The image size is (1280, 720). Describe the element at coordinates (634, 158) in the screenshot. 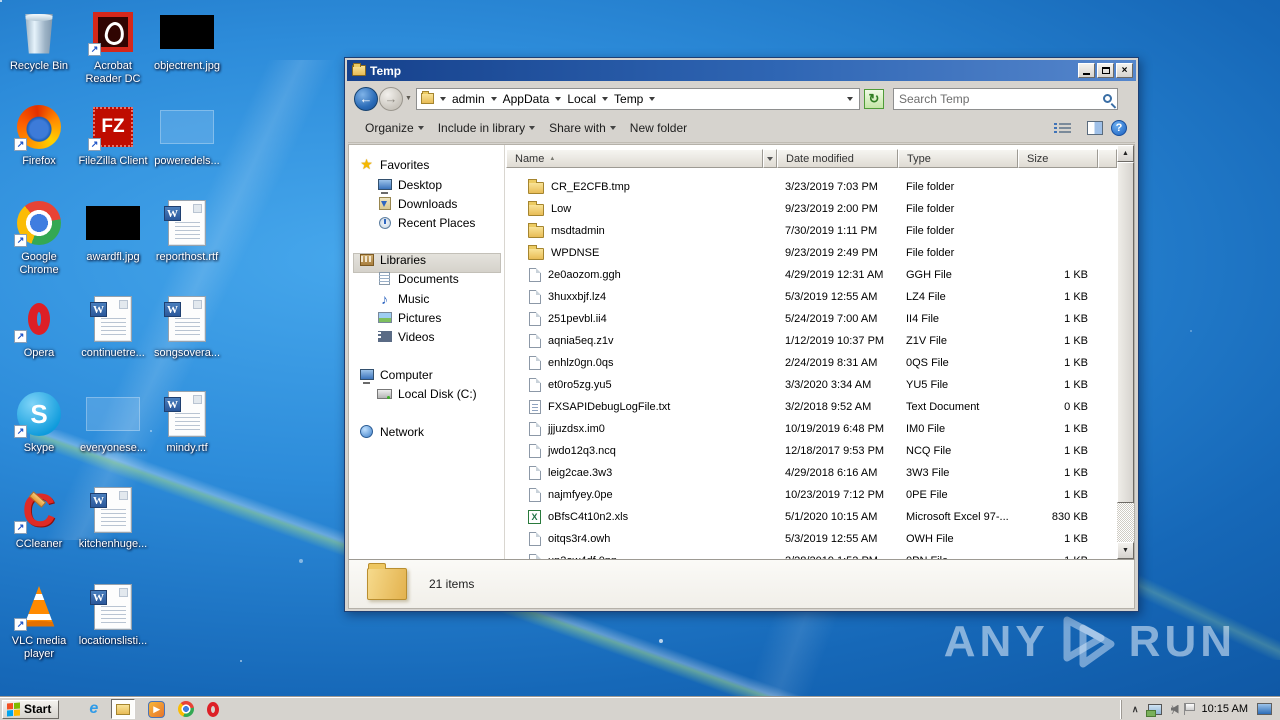

I see `column-header-name: Name ▲` at that location.